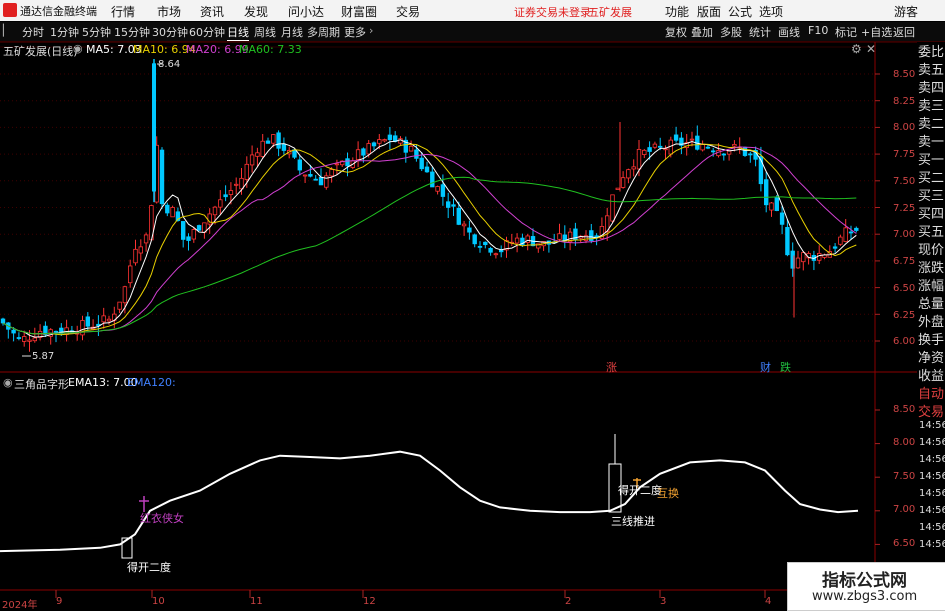 Image resolution: width=945 pixels, height=611 pixels. What do you see at coordinates (408, 11) in the screenshot?
I see `menu-trade: 交易` at bounding box center [408, 11].